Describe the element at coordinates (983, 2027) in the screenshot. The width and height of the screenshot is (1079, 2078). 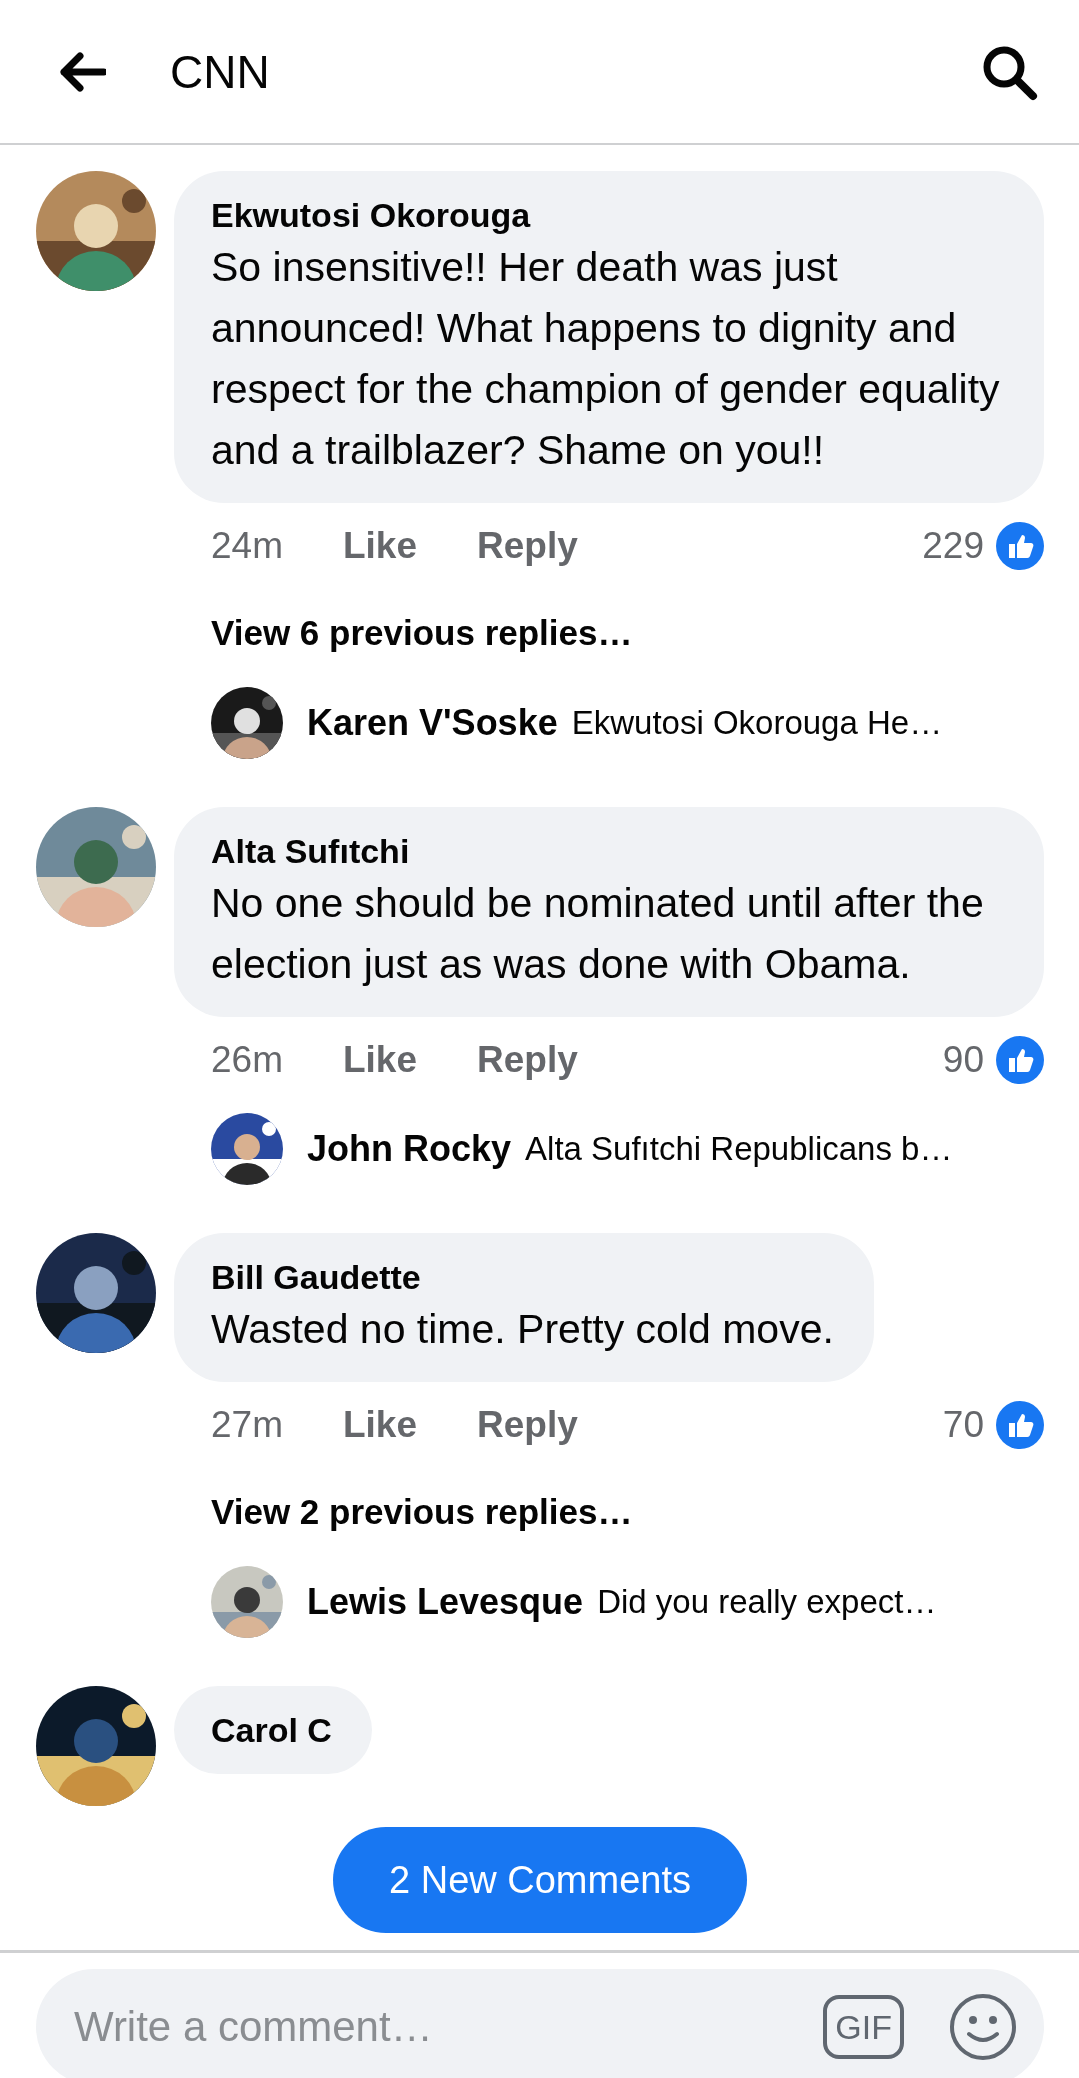
I see `smiley-icon` at that location.